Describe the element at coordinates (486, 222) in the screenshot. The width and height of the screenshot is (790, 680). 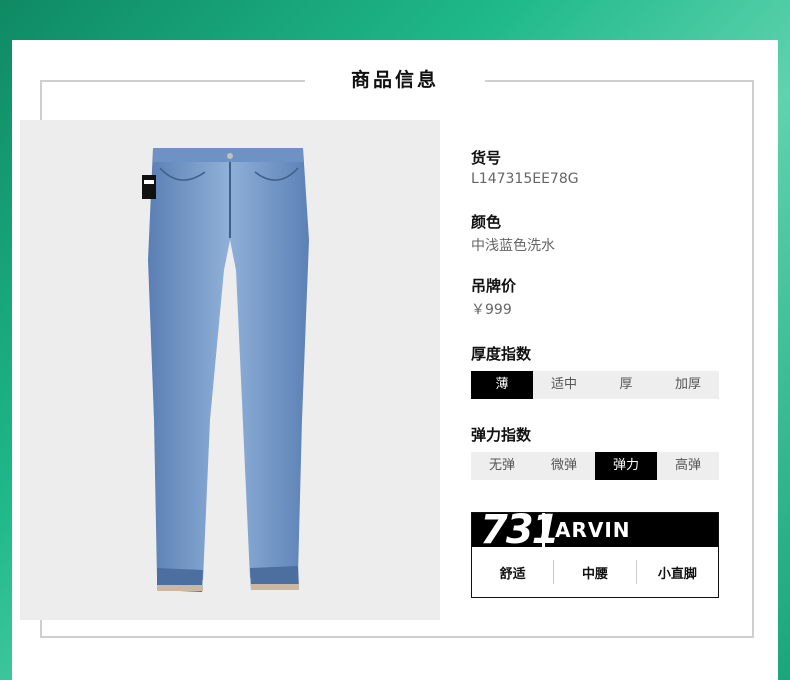
I see `color-label: 颜色` at that location.